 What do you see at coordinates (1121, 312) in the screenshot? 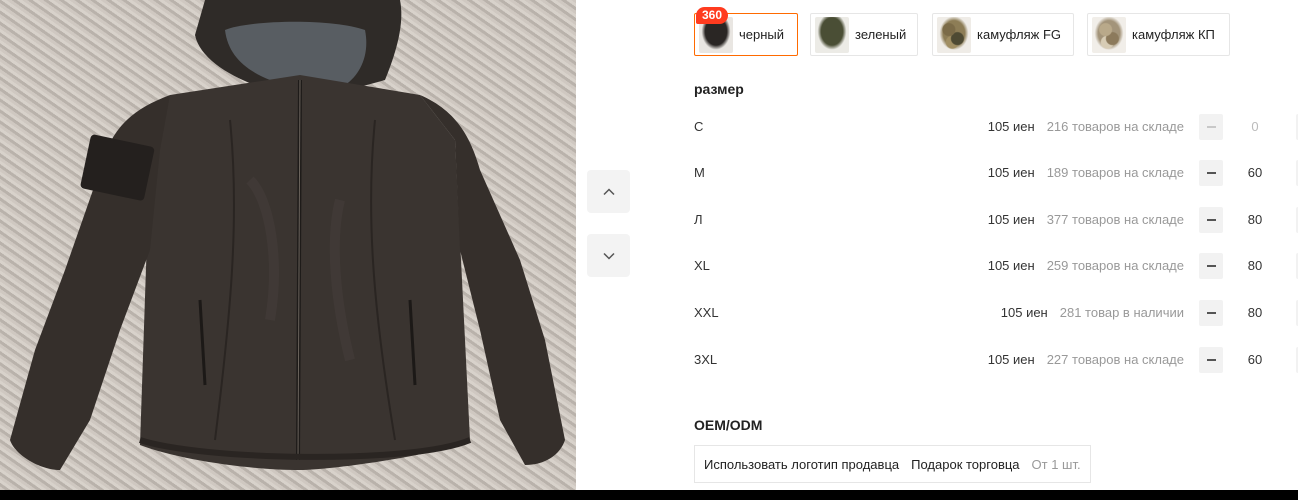
I see `stock-count: 281 товар в наличии` at bounding box center [1121, 312].